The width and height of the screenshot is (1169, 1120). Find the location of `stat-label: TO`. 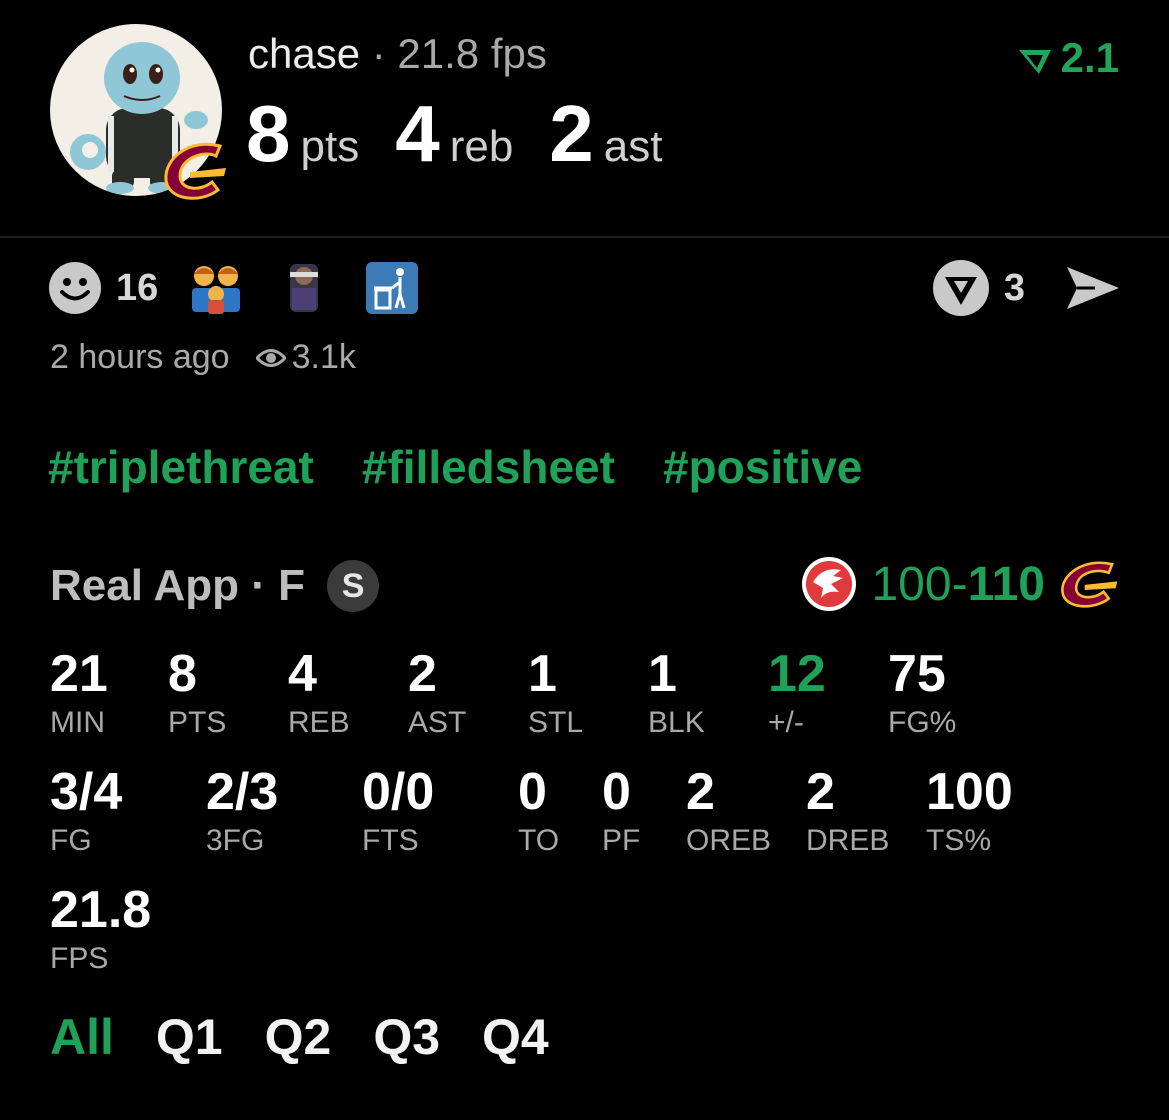

stat-label: TO is located at coordinates (539, 840).